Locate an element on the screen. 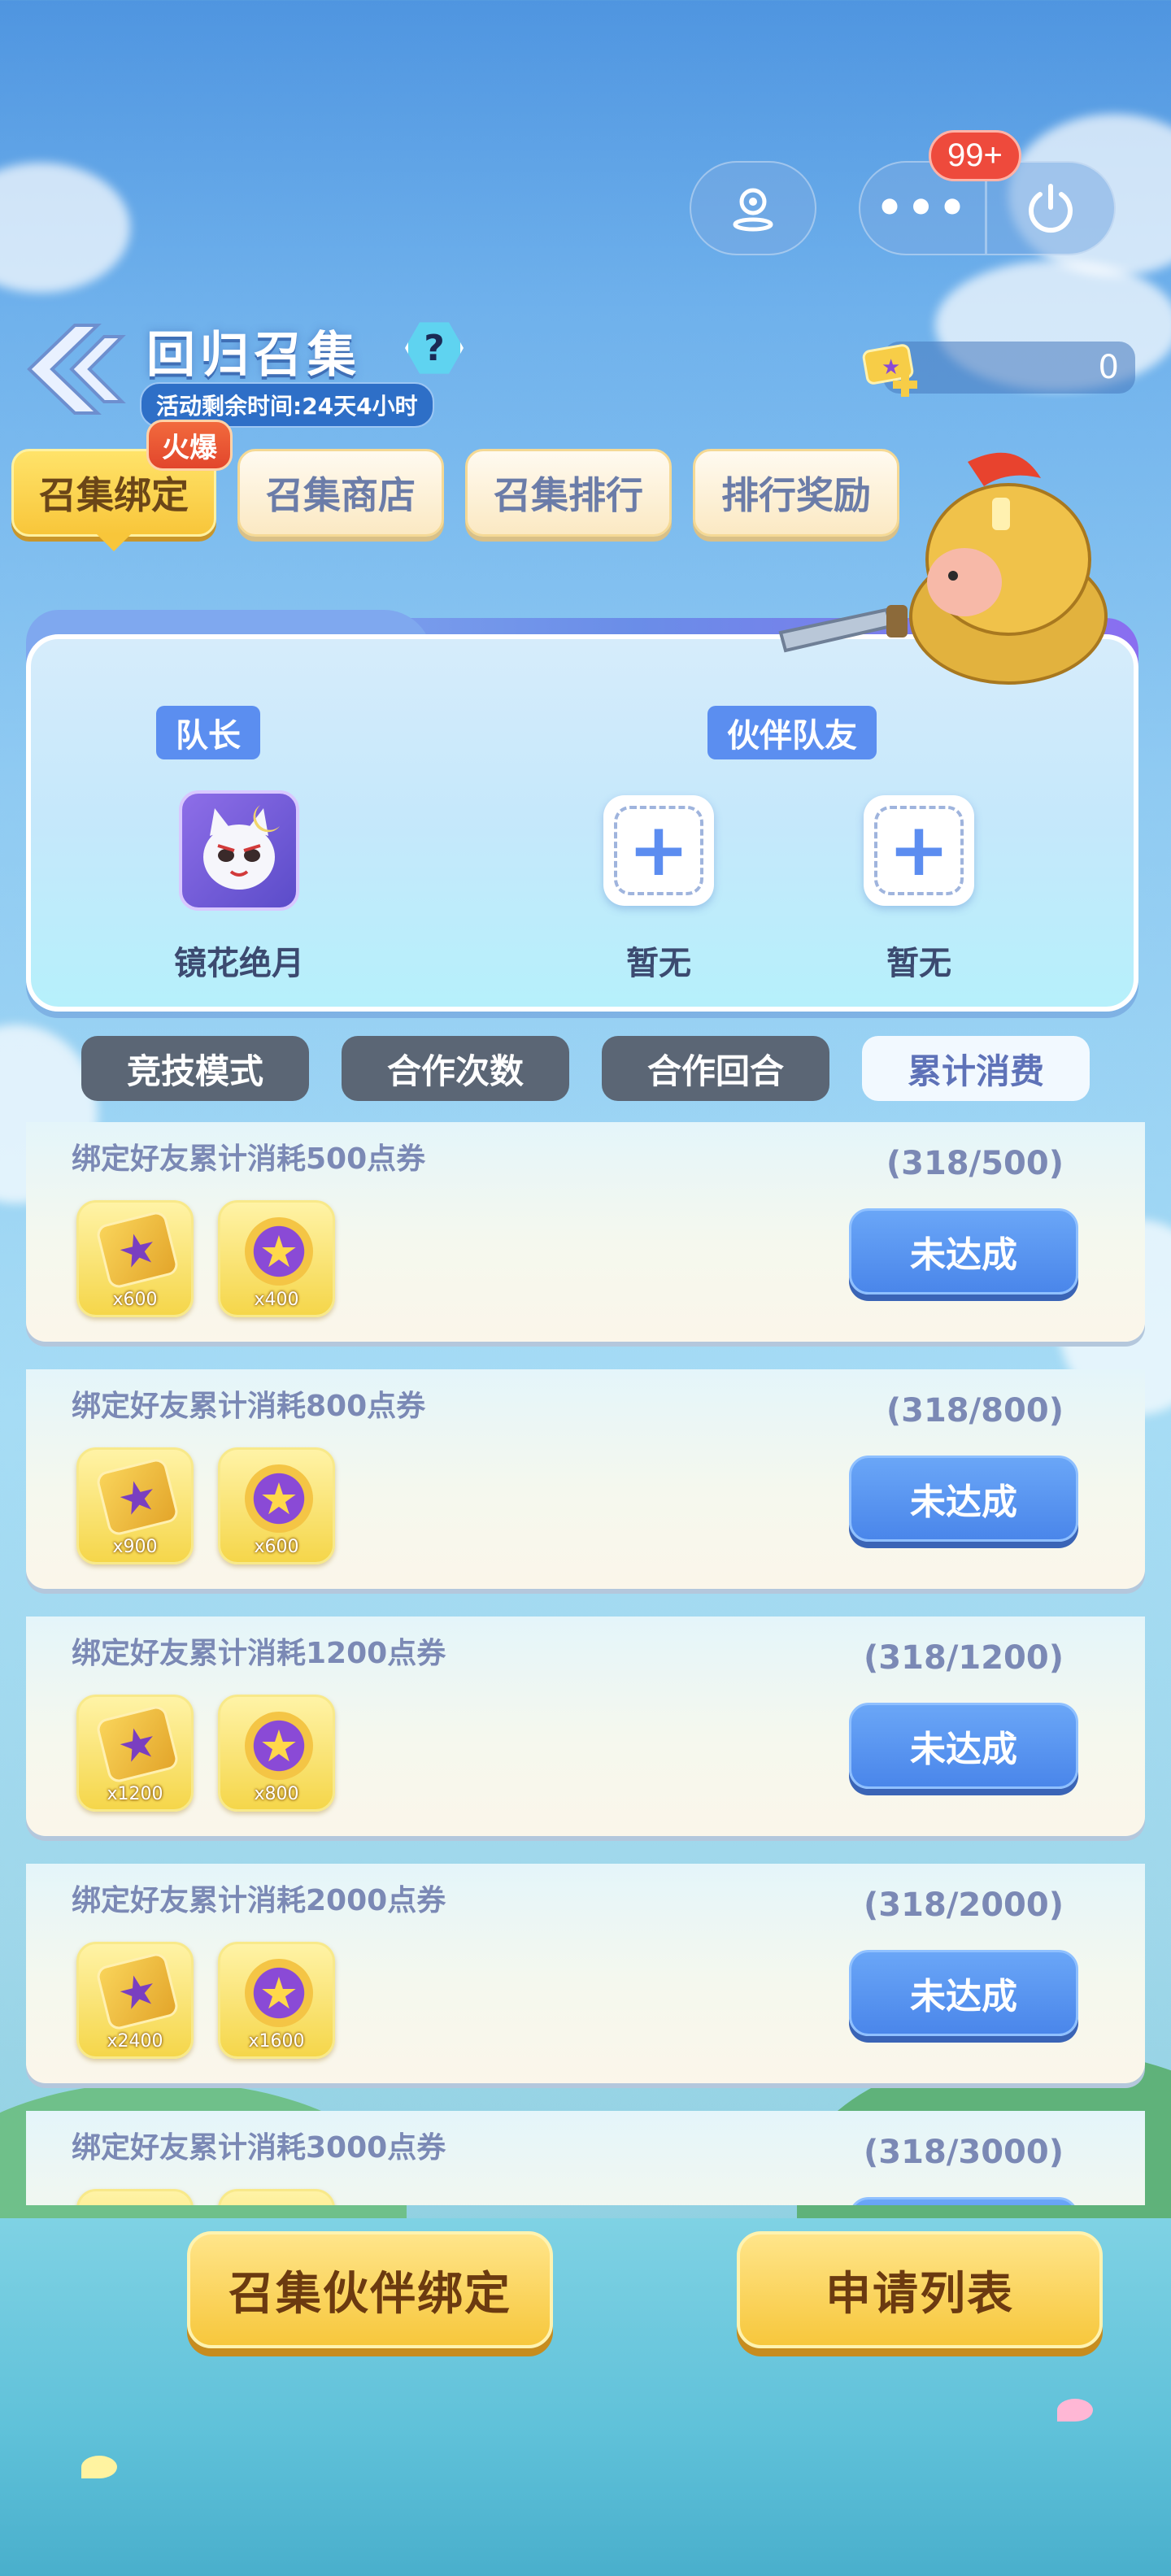  currency-add-icon: ★ is located at coordinates (892, 369).